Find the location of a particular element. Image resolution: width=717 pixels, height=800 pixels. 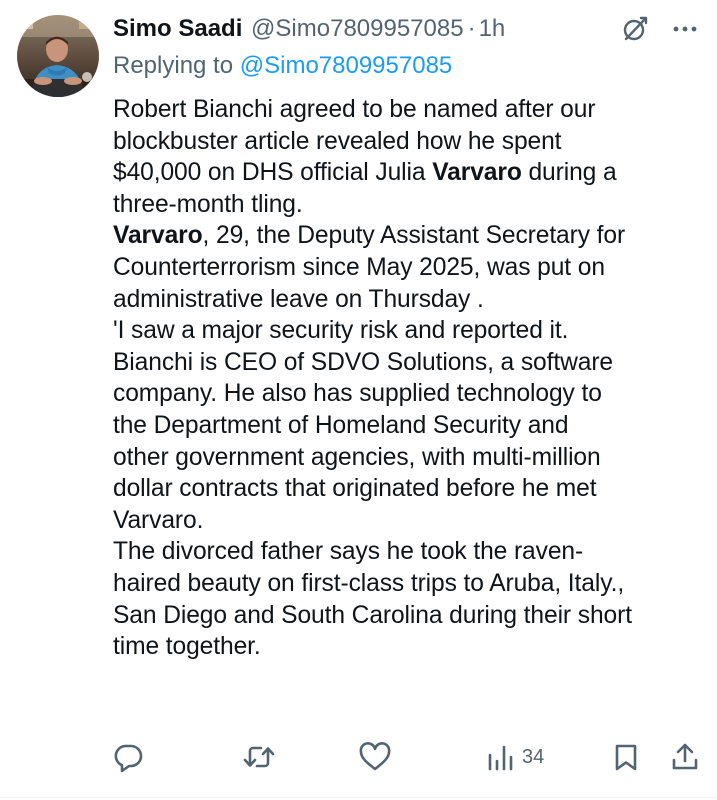

tweet-text-segment: , 29, the Deputy Assistant Secretary for is located at coordinates (414, 236).